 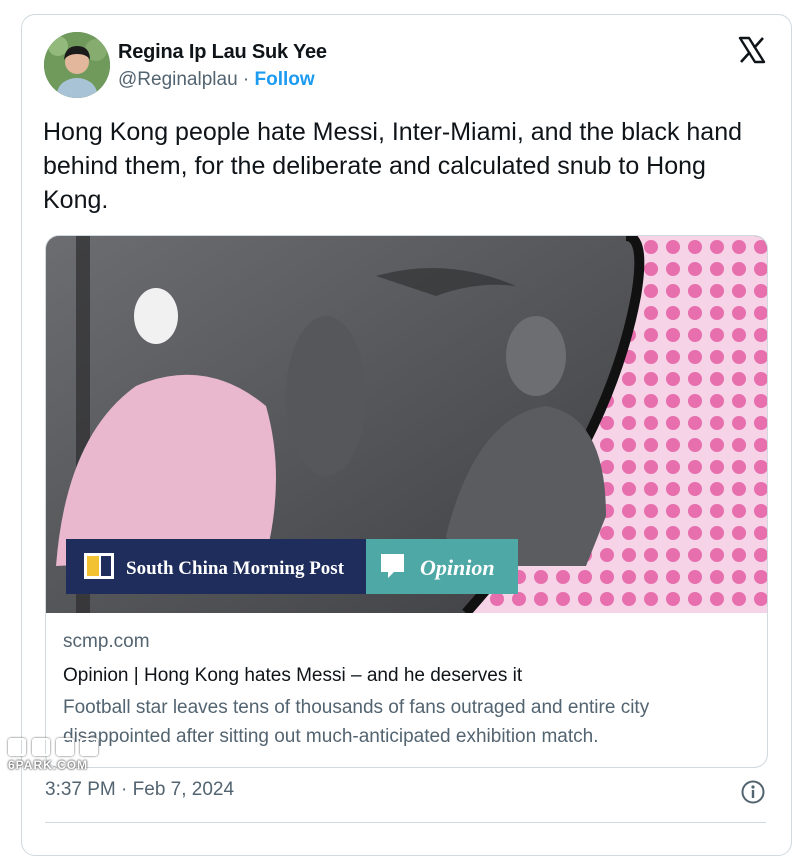 What do you see at coordinates (752, 50) in the screenshot?
I see `x-logo-icon` at bounding box center [752, 50].